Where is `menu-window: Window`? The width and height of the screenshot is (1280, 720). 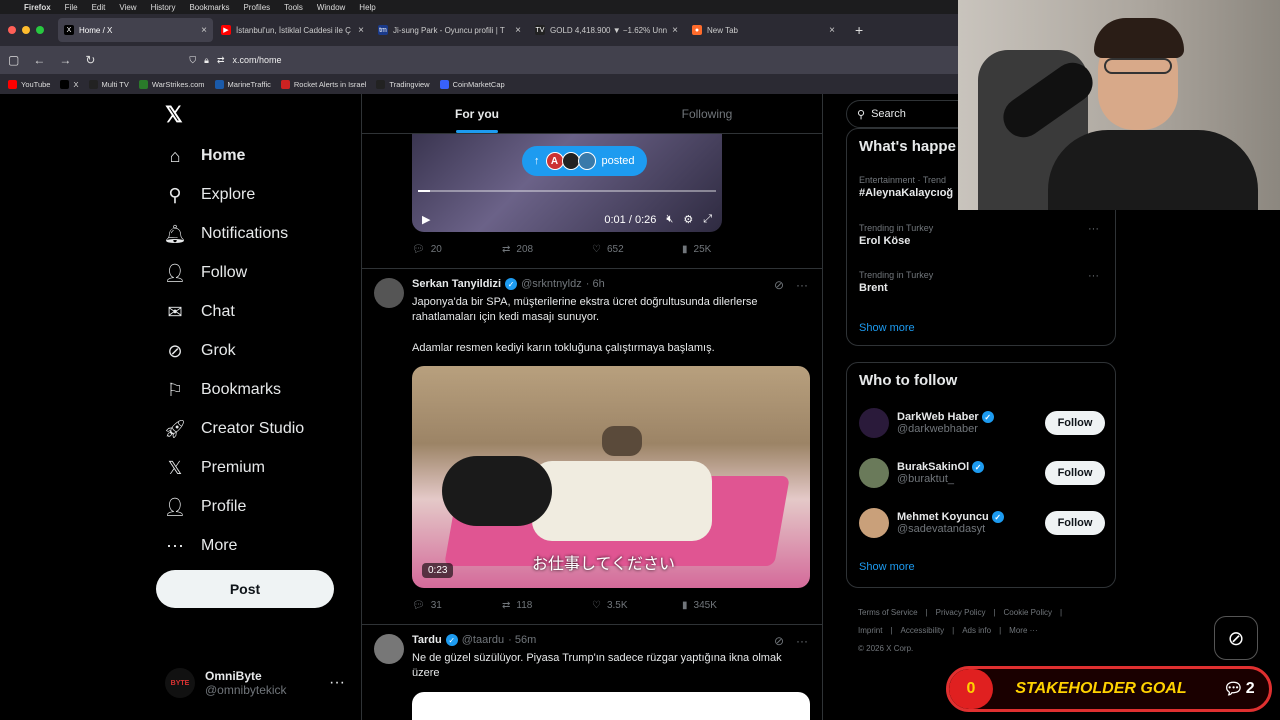 menu-window: Window is located at coordinates (331, 7).